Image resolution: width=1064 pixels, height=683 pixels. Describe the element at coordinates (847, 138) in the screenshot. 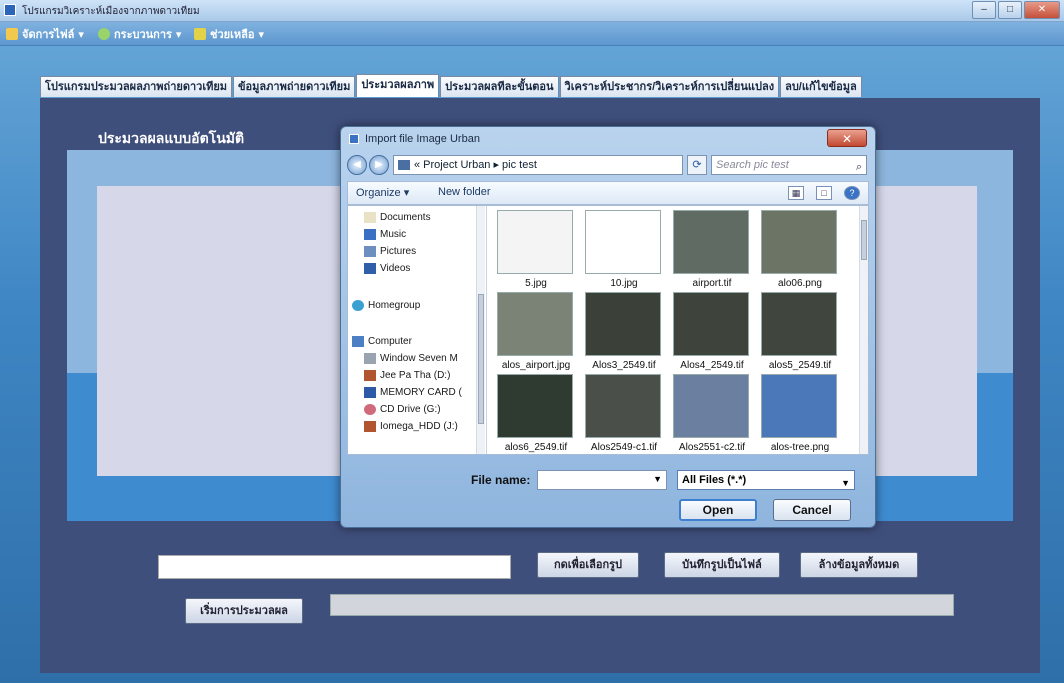

I see `dialog-close-button: ✕` at that location.